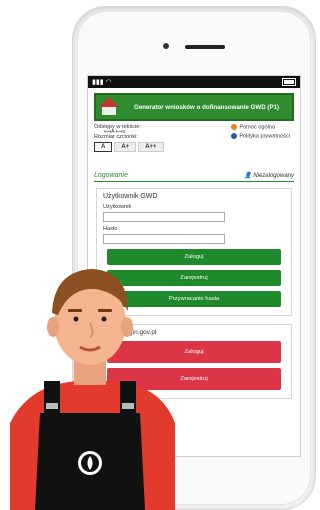  Describe the element at coordinates (109, 107) in the screenshot. I see `house-logo-icon` at that location.